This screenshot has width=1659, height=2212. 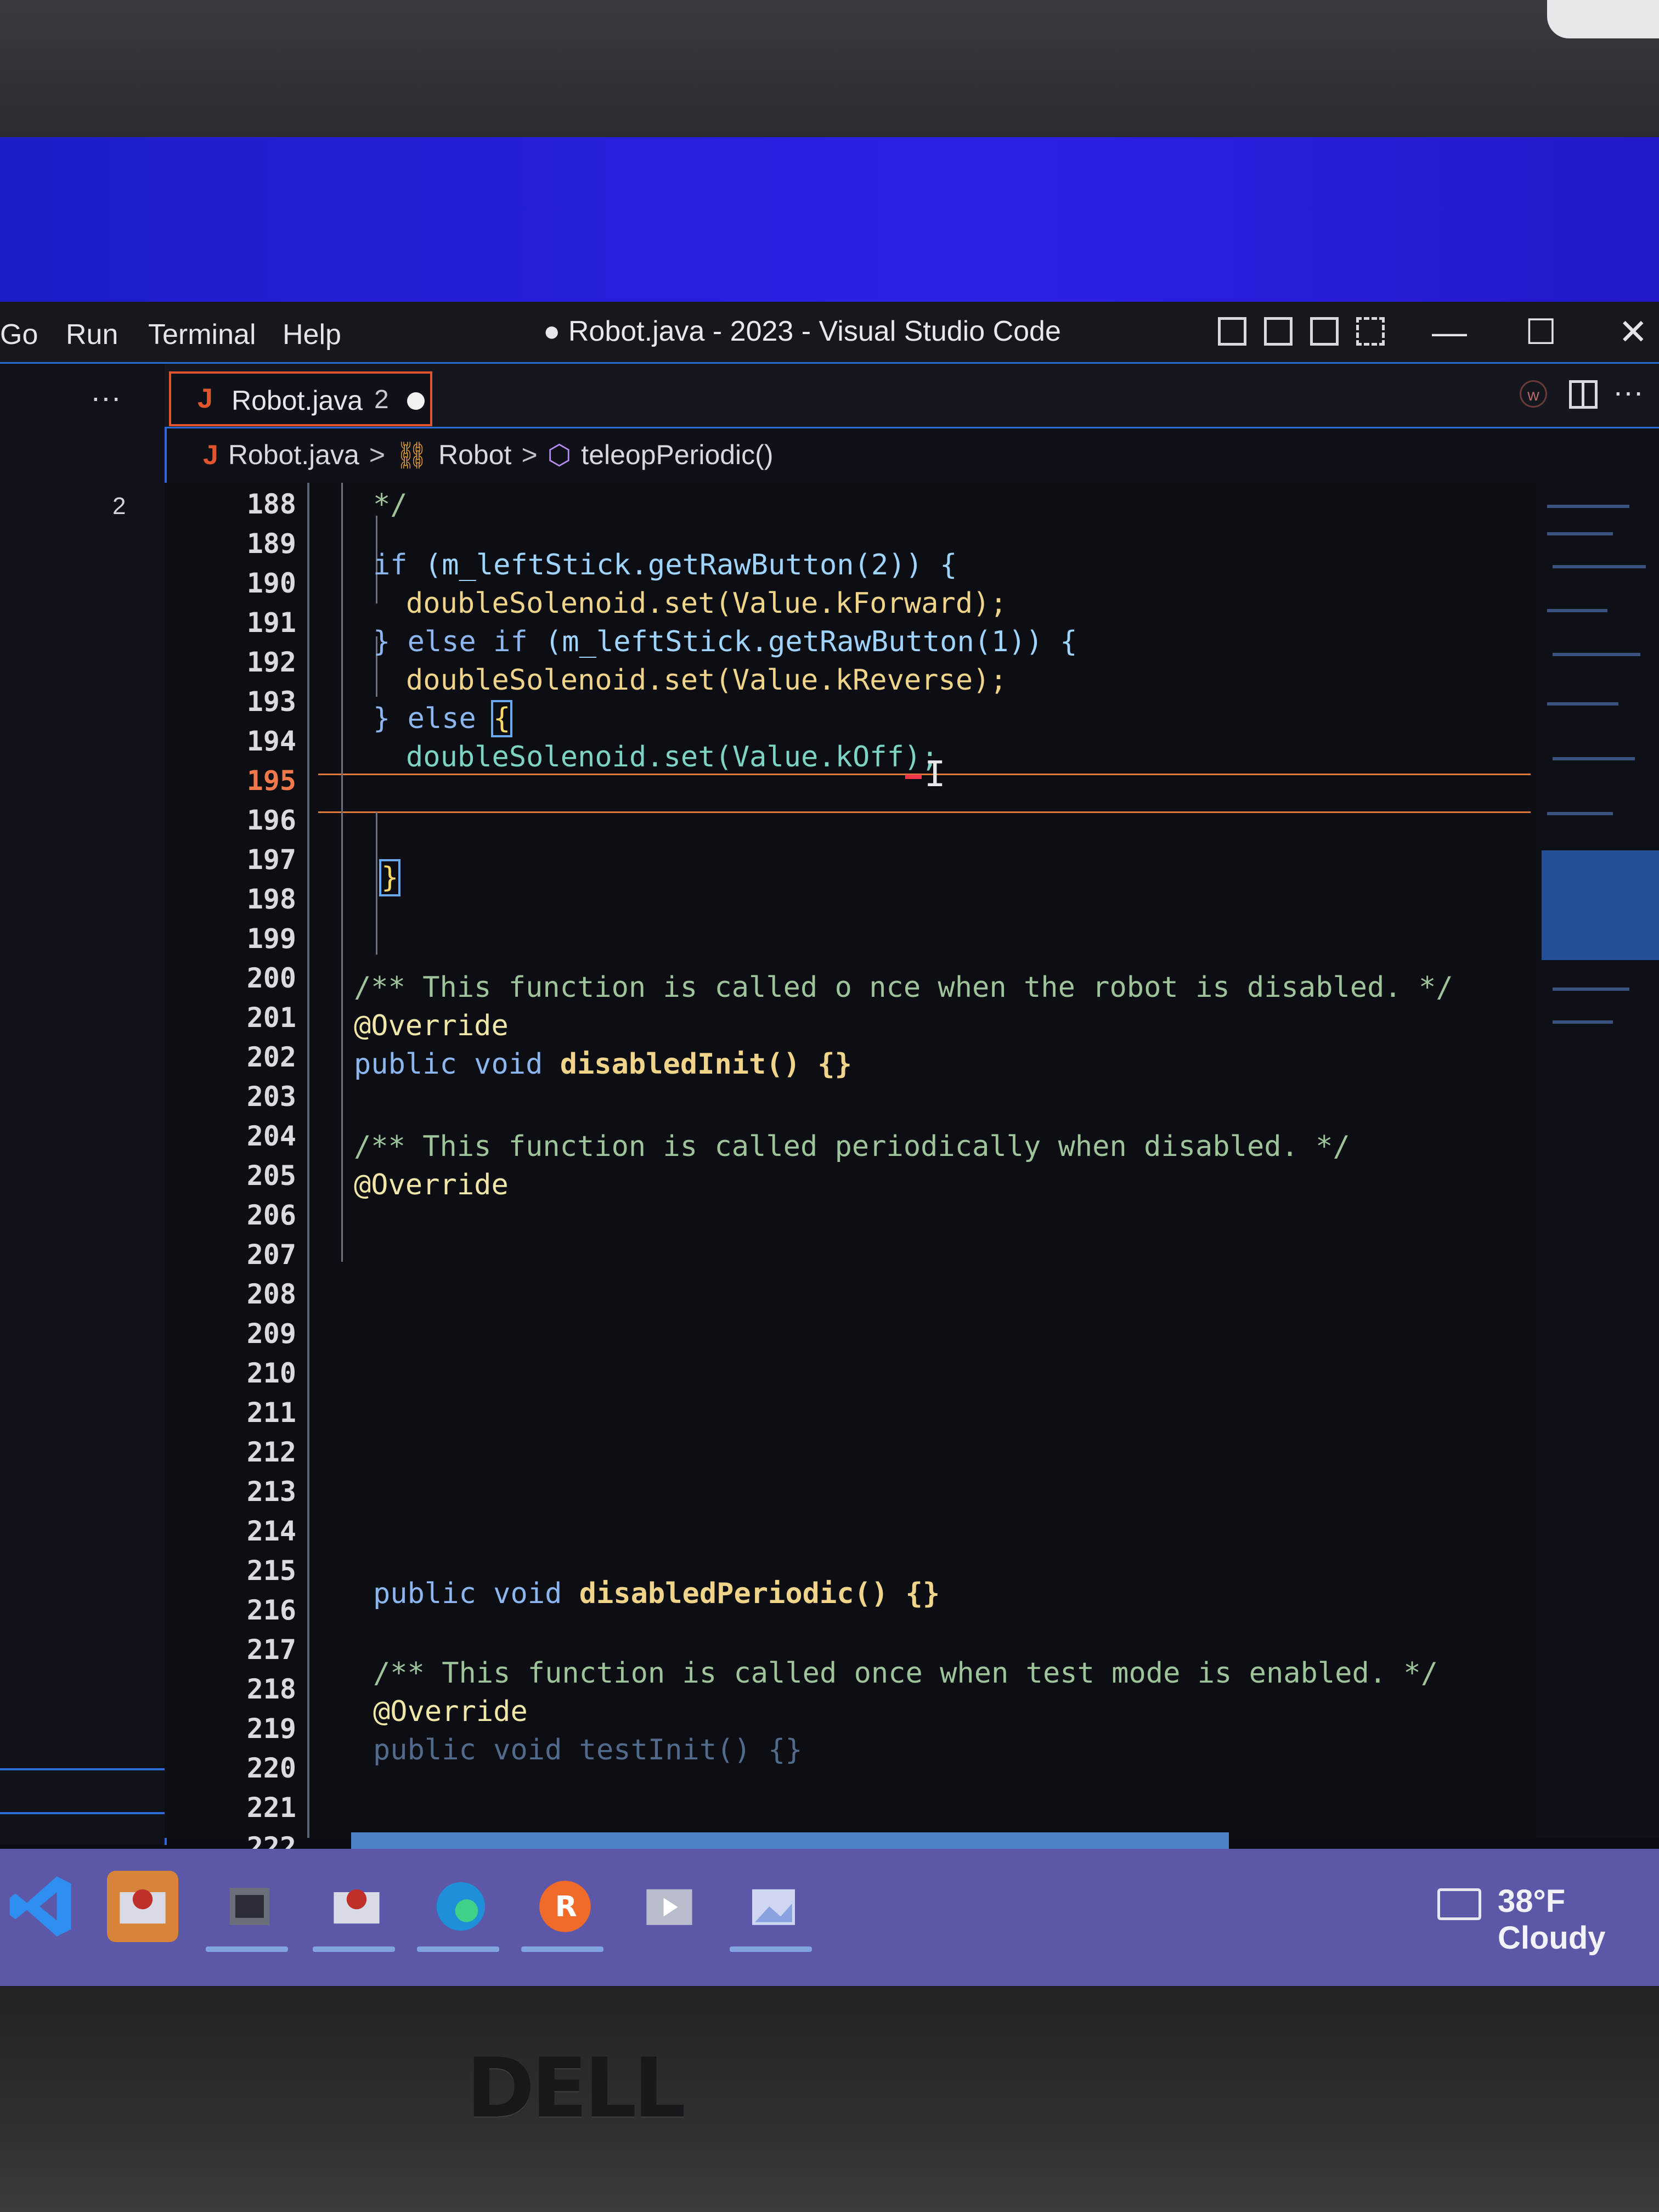 What do you see at coordinates (450, 1712) in the screenshot?
I see `code-line-221: @Override` at bounding box center [450, 1712].